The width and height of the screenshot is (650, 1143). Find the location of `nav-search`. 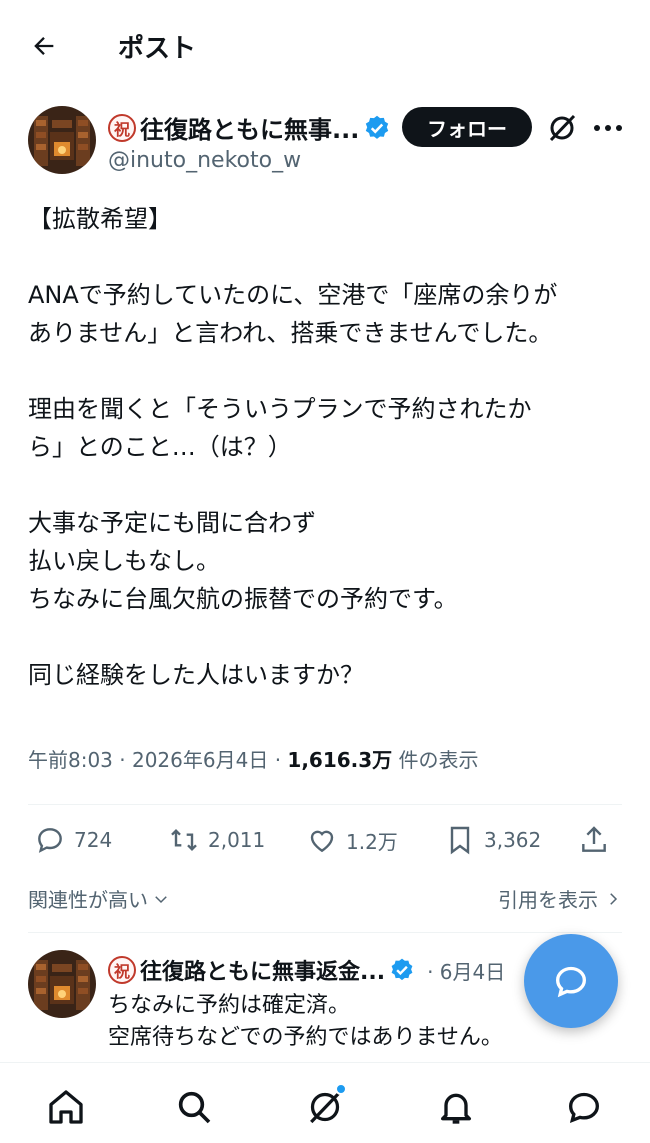

nav-search is located at coordinates (194, 1107).